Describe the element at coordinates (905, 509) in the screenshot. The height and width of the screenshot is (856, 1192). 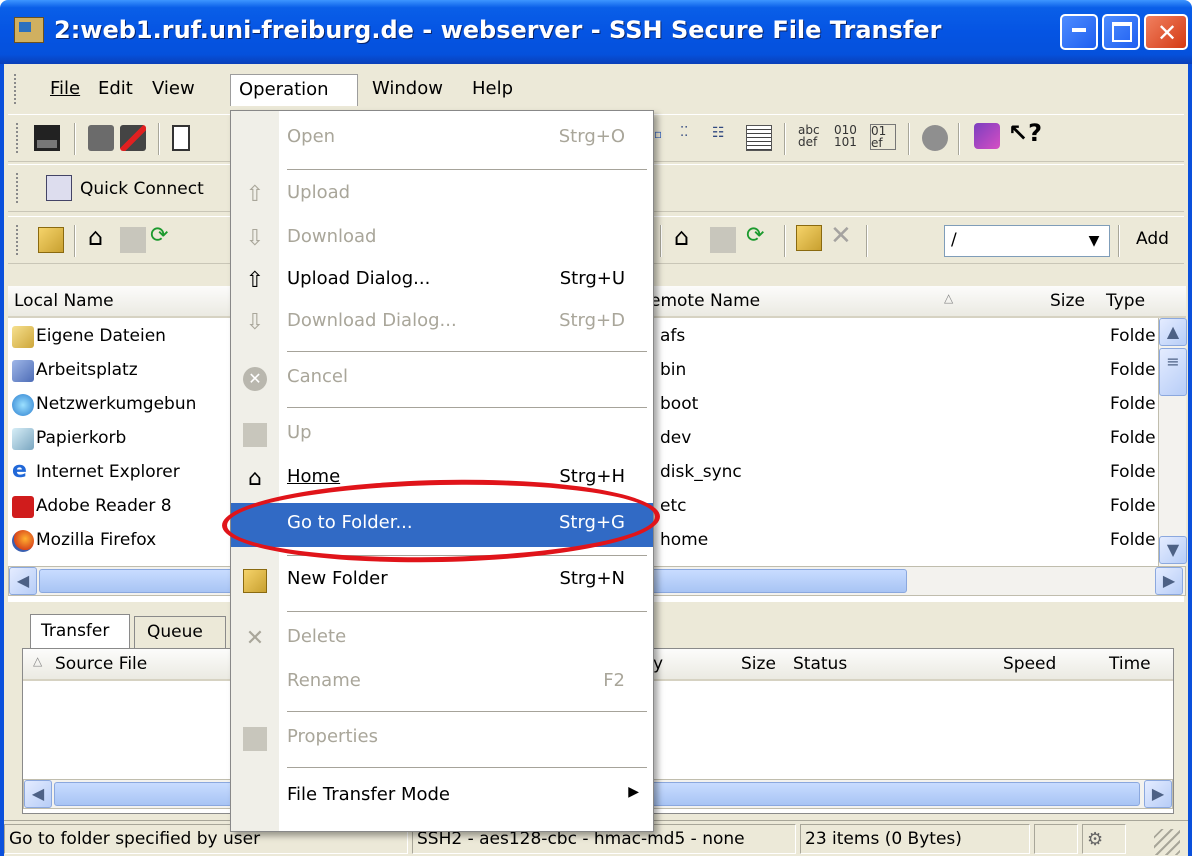
I see `table-row: etc Folde` at that location.